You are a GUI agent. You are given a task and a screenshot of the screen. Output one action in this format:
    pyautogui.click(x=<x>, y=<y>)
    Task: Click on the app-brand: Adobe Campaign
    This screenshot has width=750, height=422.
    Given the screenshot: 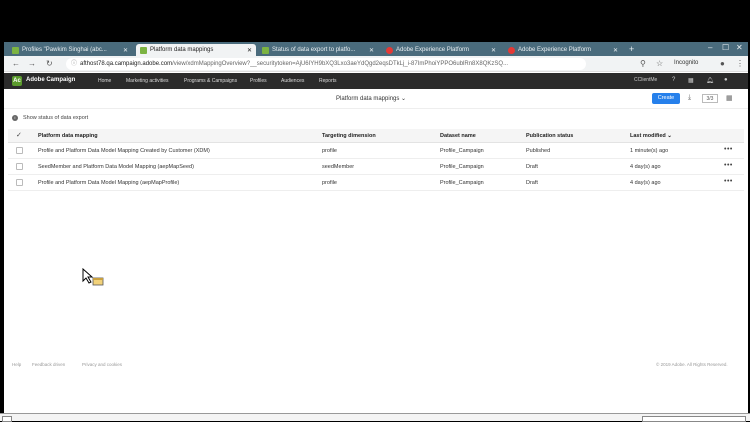 What is the action you would take?
    pyautogui.click(x=50, y=80)
    